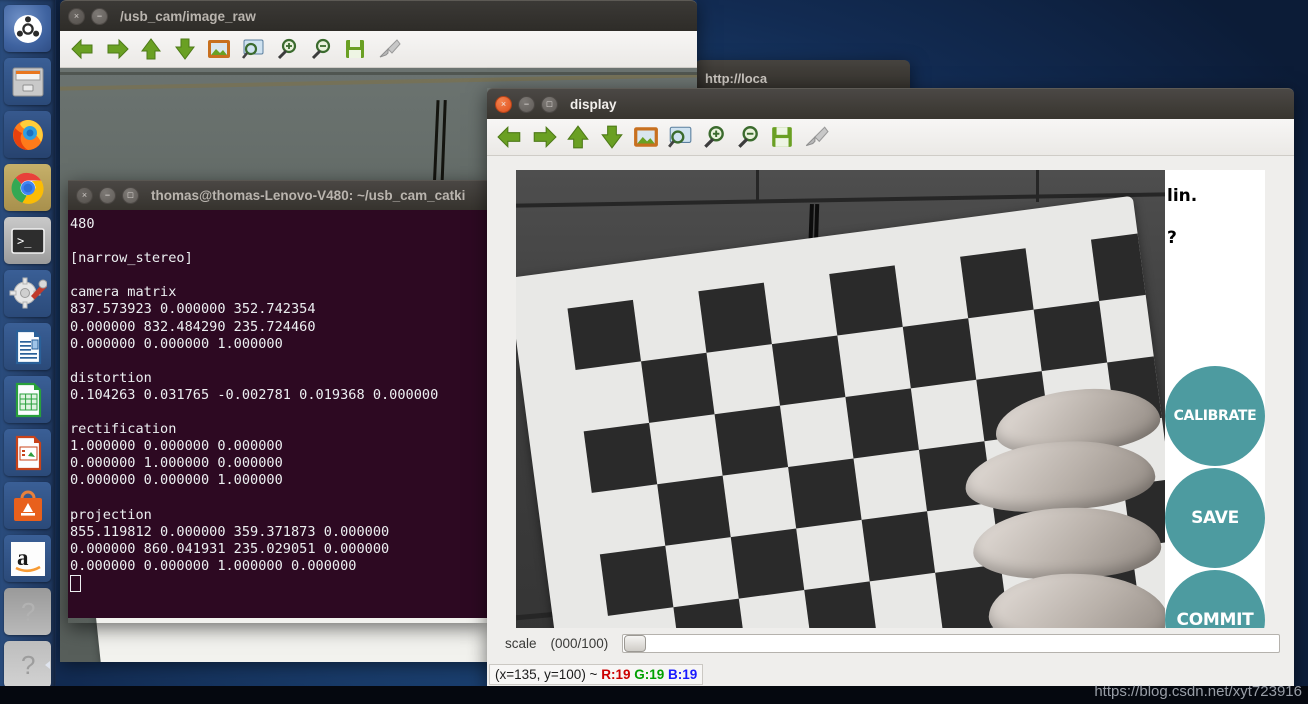  Describe the element at coordinates (890, 103) in the screenshot. I see `display-titlebar: × − □ display` at that location.